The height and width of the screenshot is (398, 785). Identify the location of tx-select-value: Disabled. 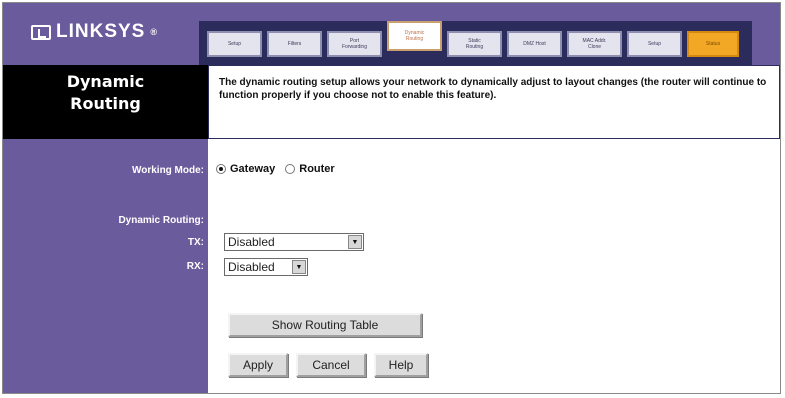
(251, 242).